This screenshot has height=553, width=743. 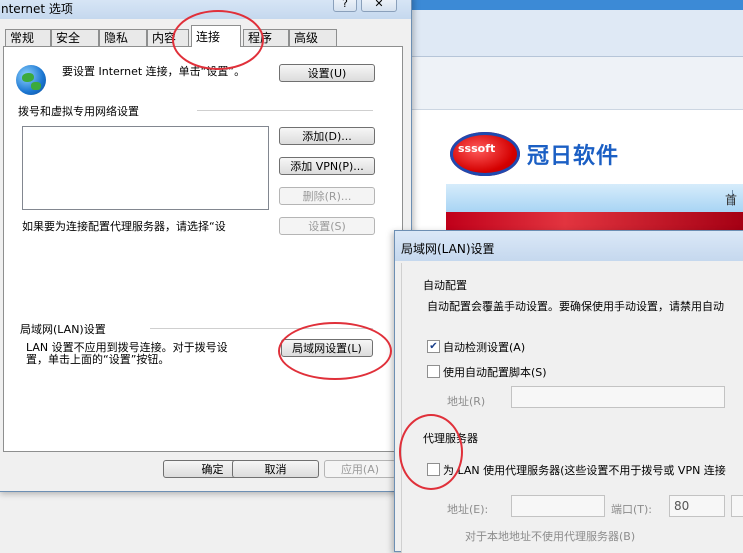 What do you see at coordinates (550, 536) in the screenshot?
I see `bypass-local-label: 对于本地地址不使用代理服务器(B)` at bounding box center [550, 536].